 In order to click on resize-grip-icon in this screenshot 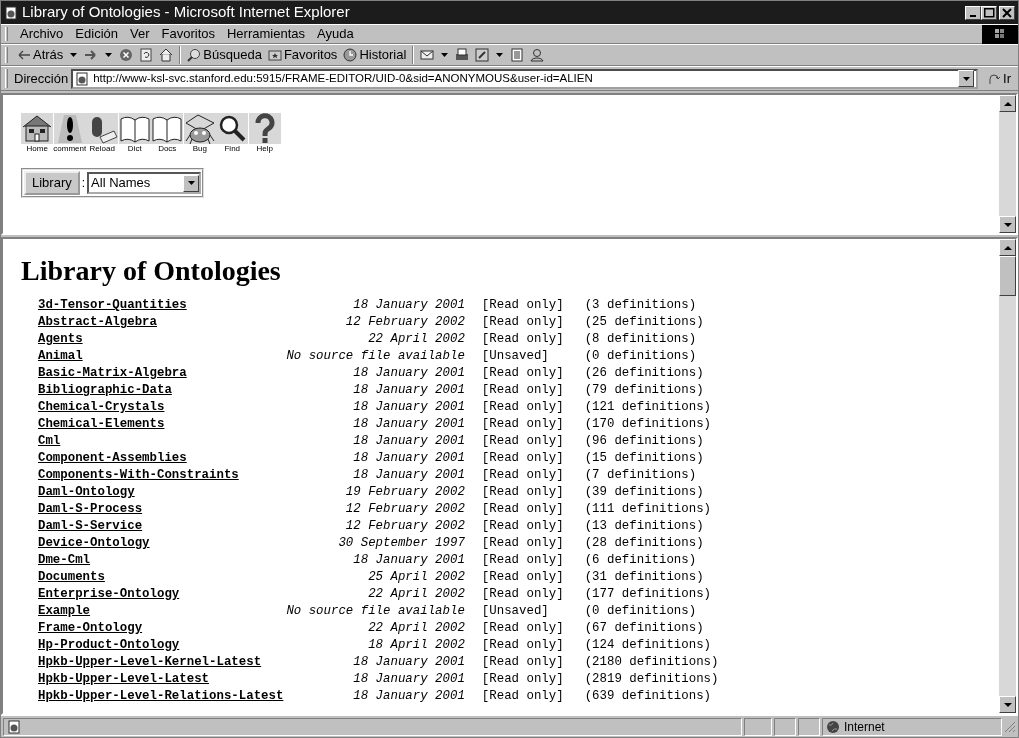, I will do `click(1010, 726)`.